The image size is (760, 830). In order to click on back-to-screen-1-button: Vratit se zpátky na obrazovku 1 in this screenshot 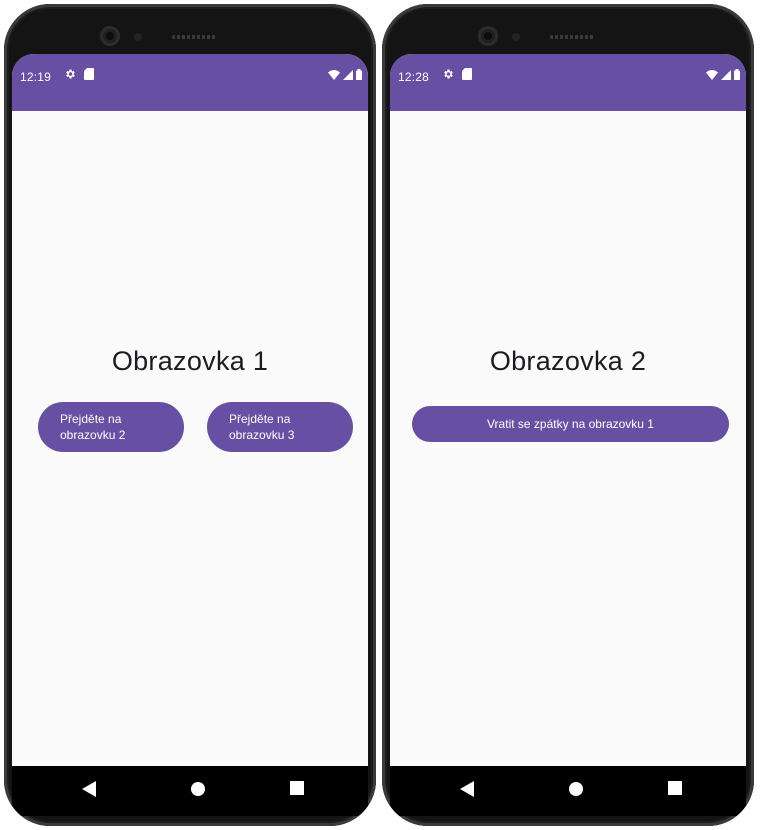, I will do `click(570, 424)`.